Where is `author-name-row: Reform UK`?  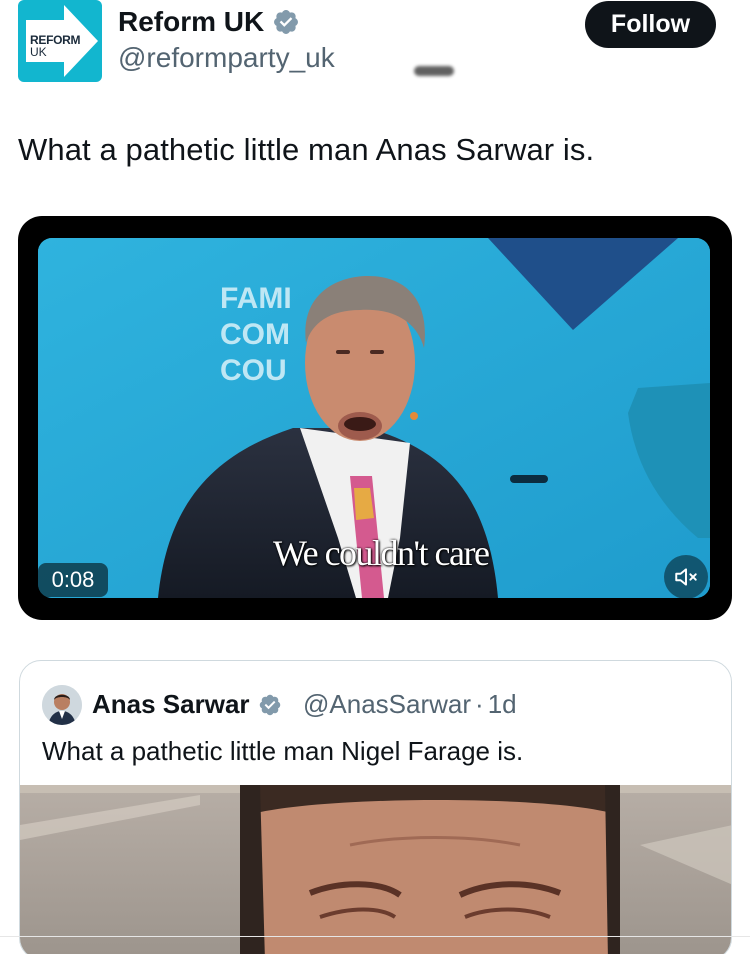 author-name-row: Reform UK is located at coordinates (209, 22).